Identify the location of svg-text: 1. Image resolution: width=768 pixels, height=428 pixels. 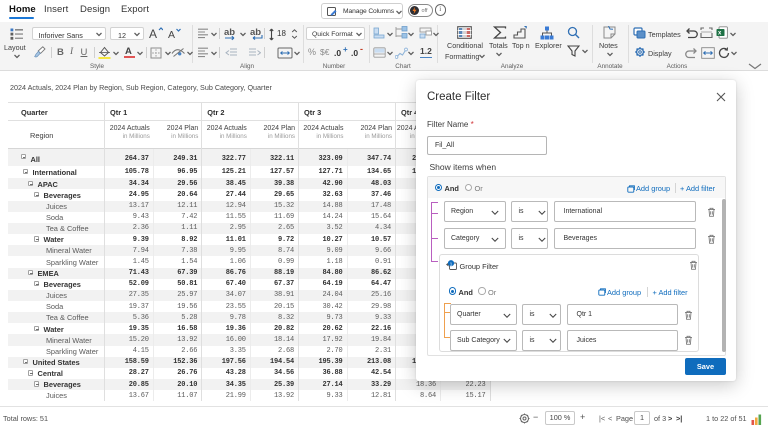
(450, 263).